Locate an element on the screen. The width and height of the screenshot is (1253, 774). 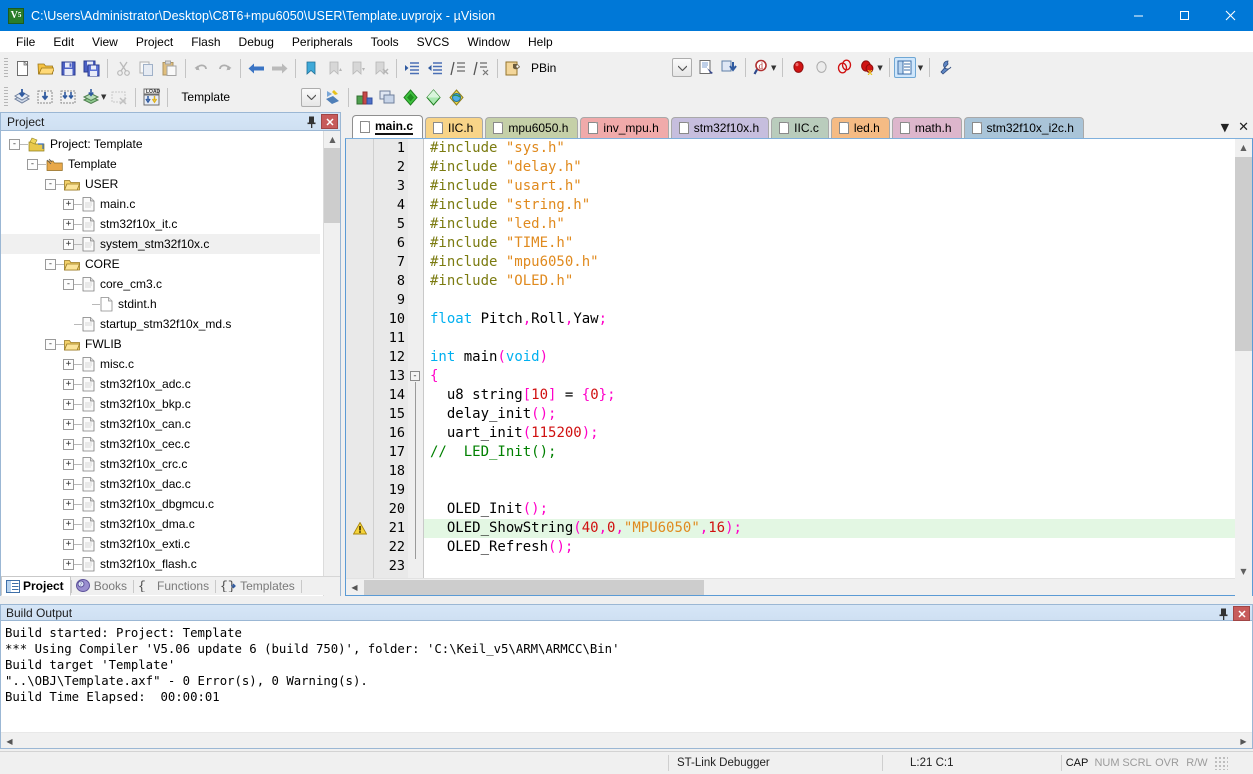
maximize-button is located at coordinates (1184, 15).